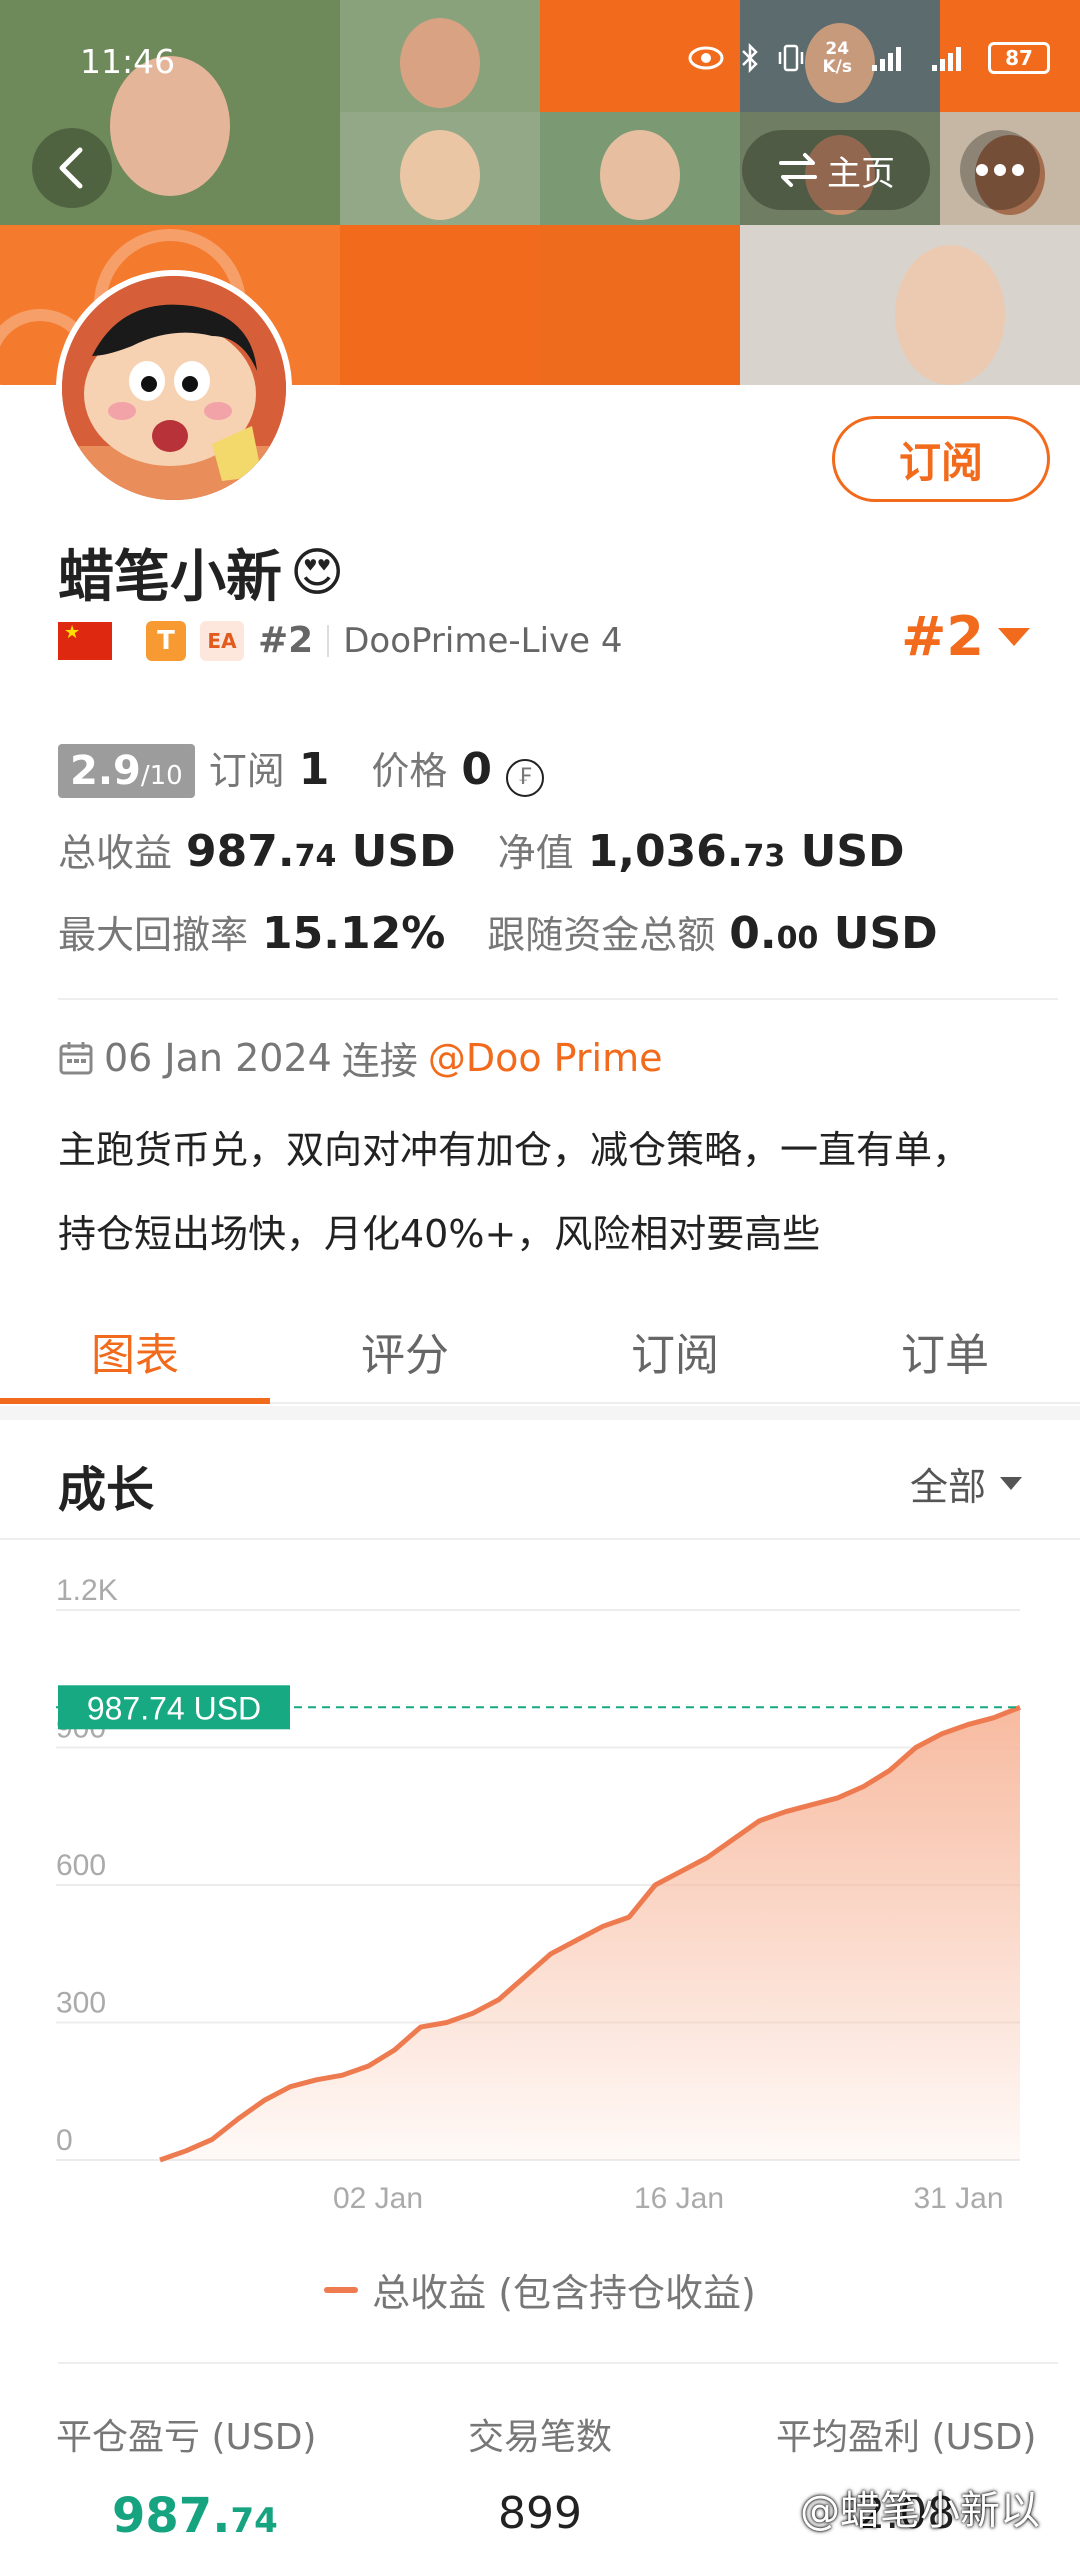 The height and width of the screenshot is (2560, 1080). Describe the element at coordinates (476, 769) in the screenshot. I see `price-value: 0` at that location.